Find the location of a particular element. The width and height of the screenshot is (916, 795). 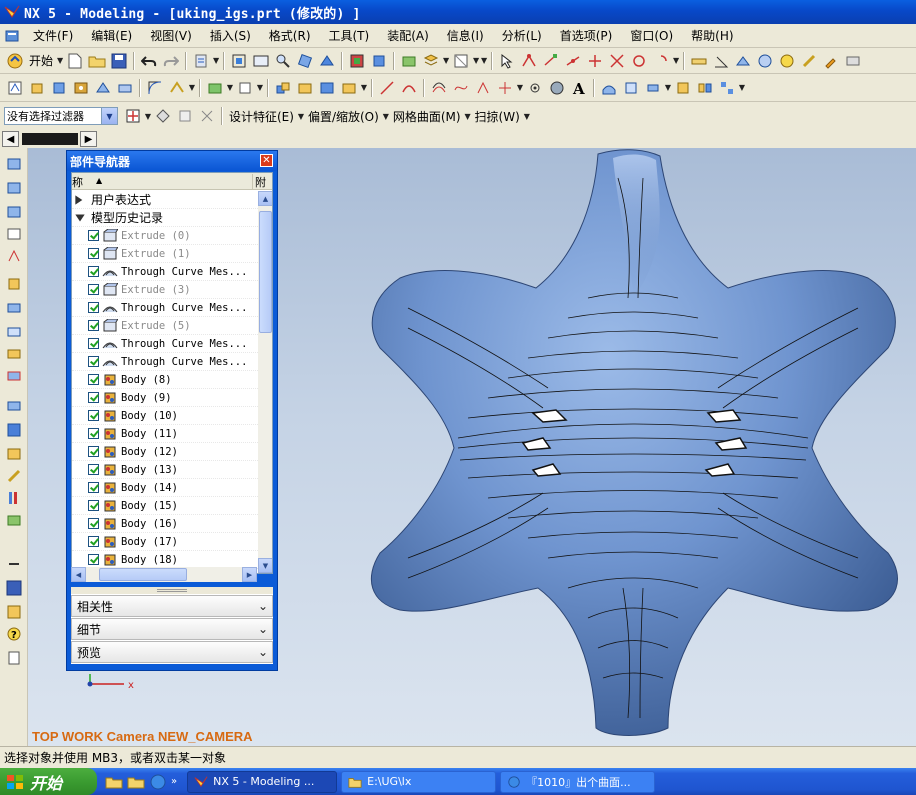

trim-sheet-icon is located at coordinates (14, 376).